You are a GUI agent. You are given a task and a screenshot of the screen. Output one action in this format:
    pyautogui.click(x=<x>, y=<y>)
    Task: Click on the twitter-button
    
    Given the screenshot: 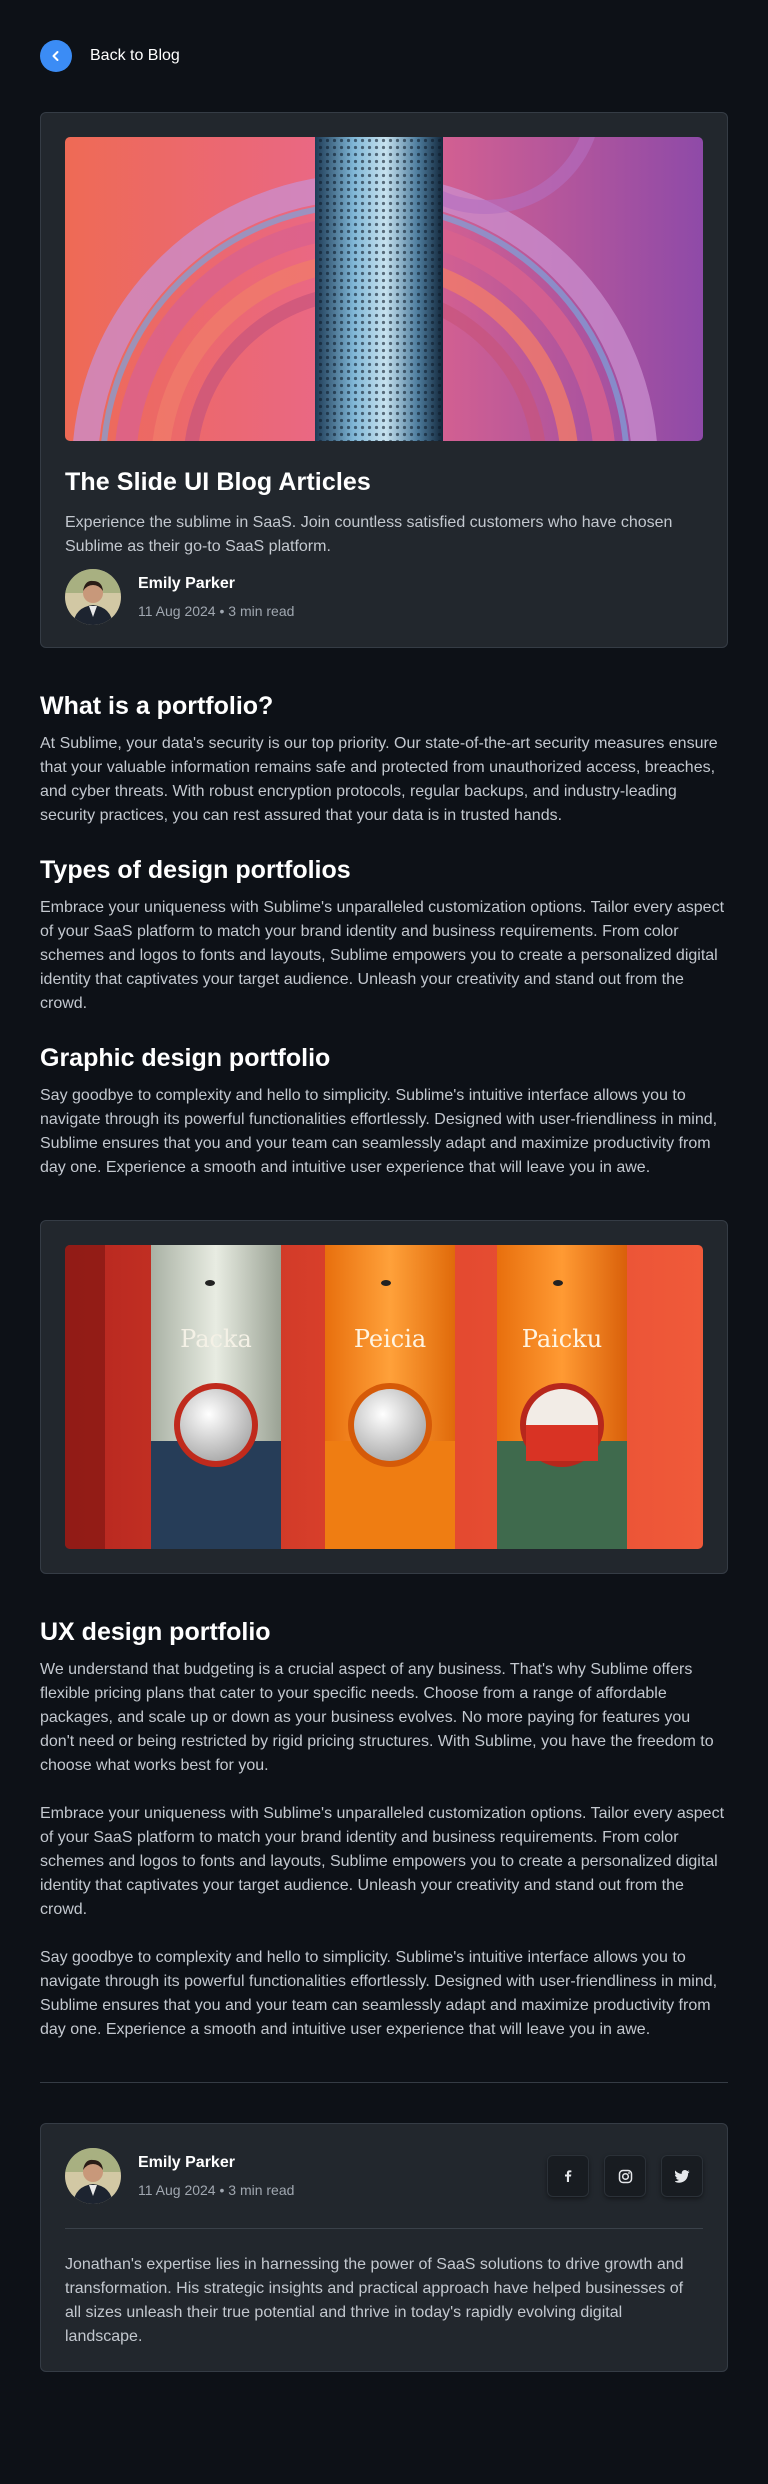 What is the action you would take?
    pyautogui.click(x=682, y=2176)
    